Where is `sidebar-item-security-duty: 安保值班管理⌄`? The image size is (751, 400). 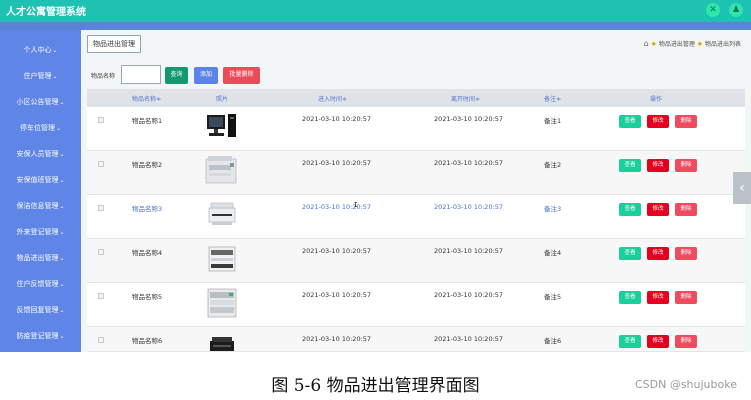
sidebar-item-security-duty: 安保值班管理⌄ is located at coordinates (40, 180).